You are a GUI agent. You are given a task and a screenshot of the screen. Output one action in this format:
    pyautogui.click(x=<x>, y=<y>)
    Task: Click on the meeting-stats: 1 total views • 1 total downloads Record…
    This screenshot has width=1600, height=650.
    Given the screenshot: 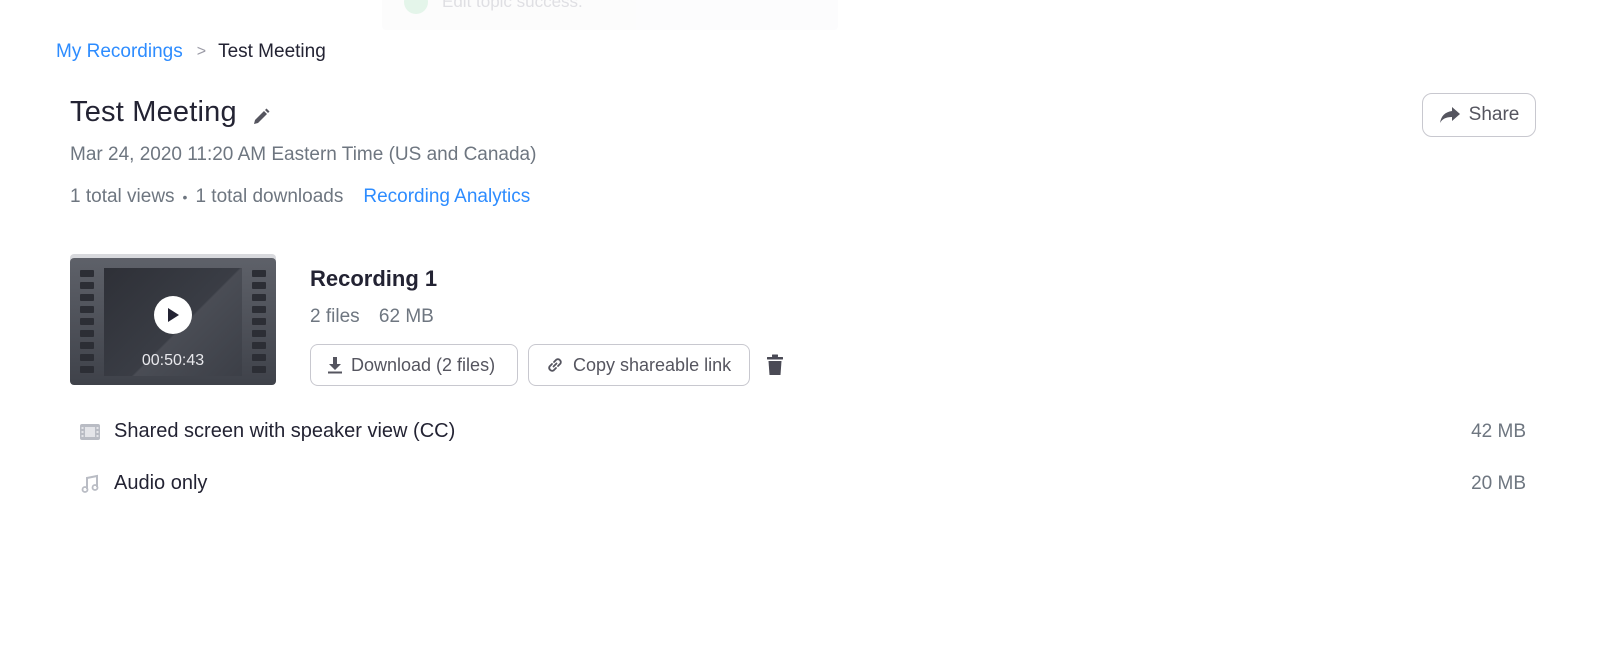 What is the action you would take?
    pyautogui.click(x=300, y=197)
    